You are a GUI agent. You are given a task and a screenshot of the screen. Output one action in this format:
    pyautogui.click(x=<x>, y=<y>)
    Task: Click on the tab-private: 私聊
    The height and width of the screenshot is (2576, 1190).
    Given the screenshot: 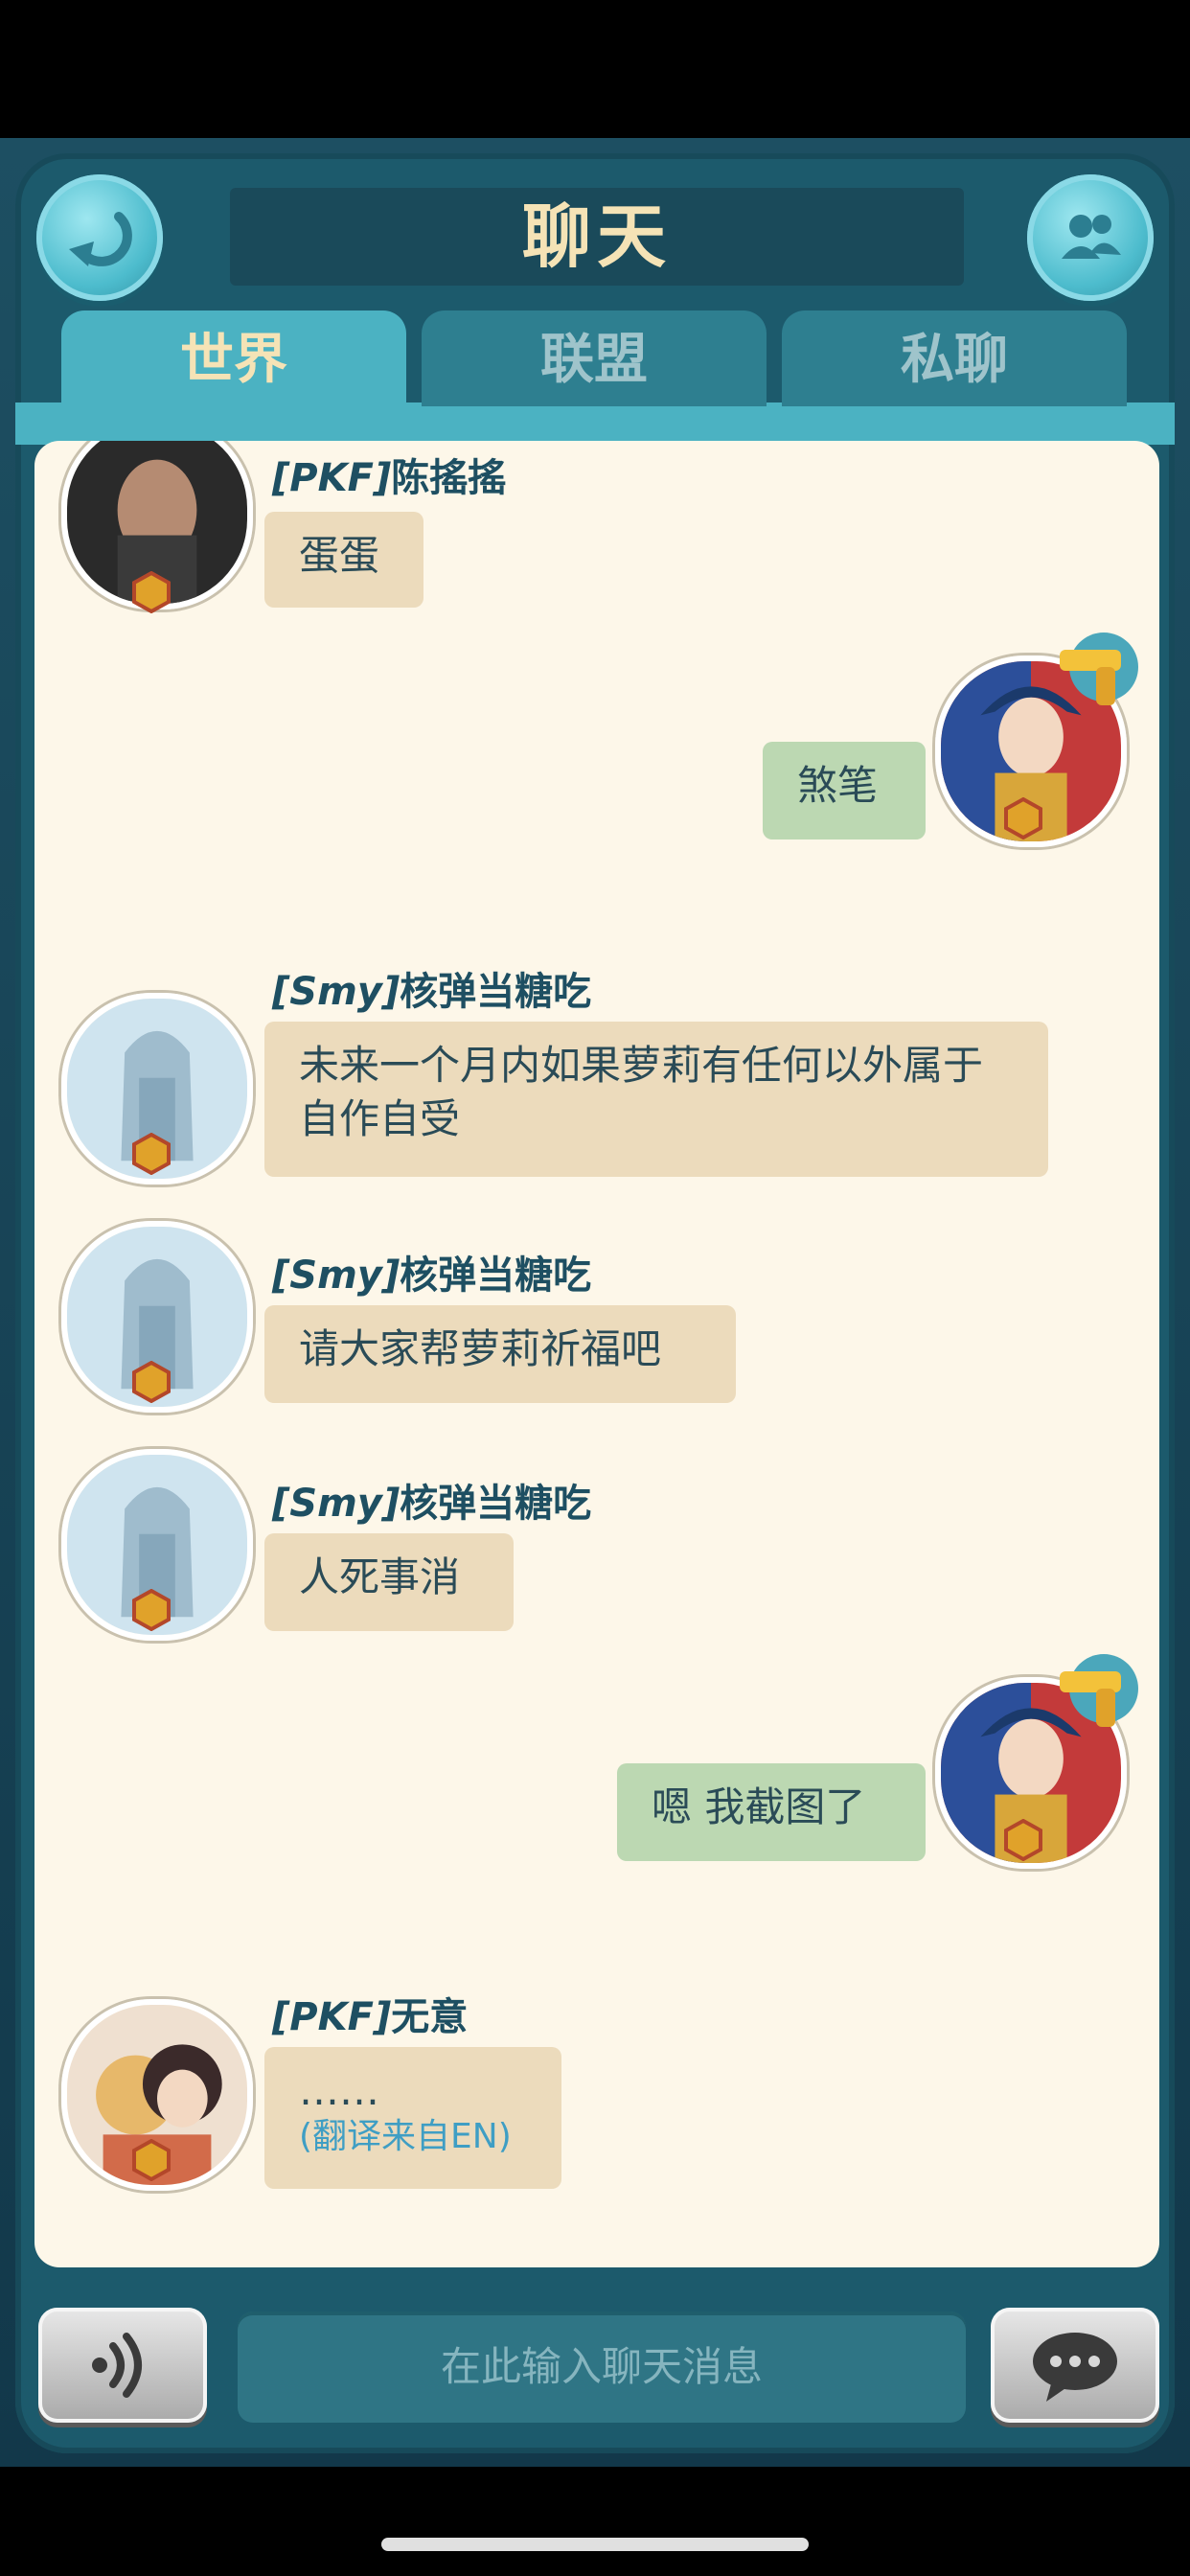 What is the action you would take?
    pyautogui.click(x=955, y=358)
    